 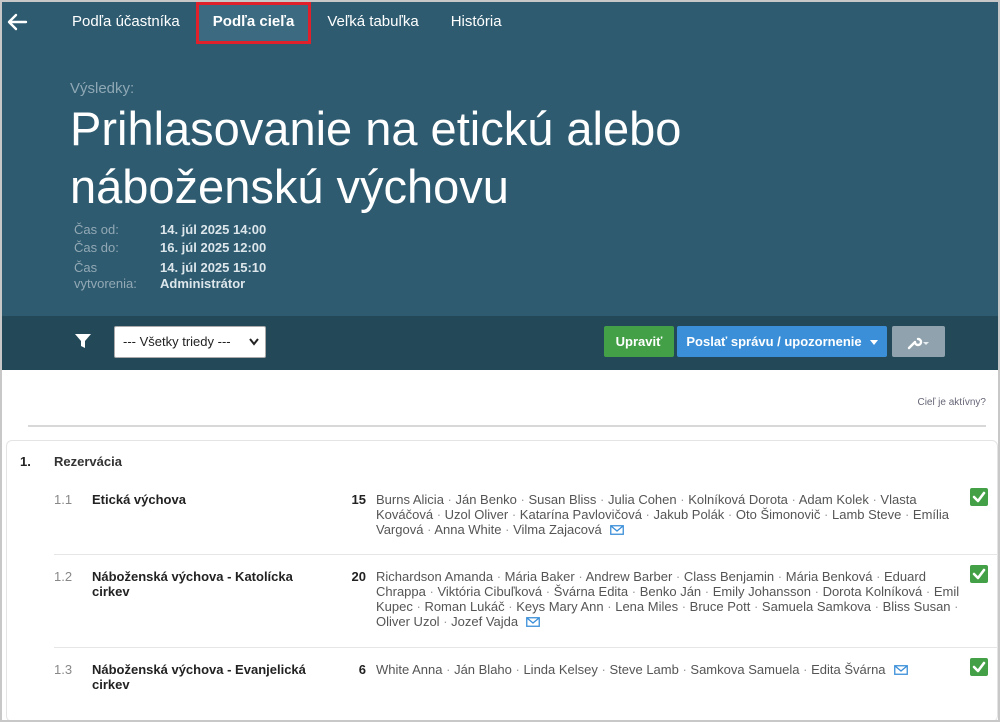 What do you see at coordinates (468, 529) in the screenshot?
I see `participant-name: Anna White` at bounding box center [468, 529].